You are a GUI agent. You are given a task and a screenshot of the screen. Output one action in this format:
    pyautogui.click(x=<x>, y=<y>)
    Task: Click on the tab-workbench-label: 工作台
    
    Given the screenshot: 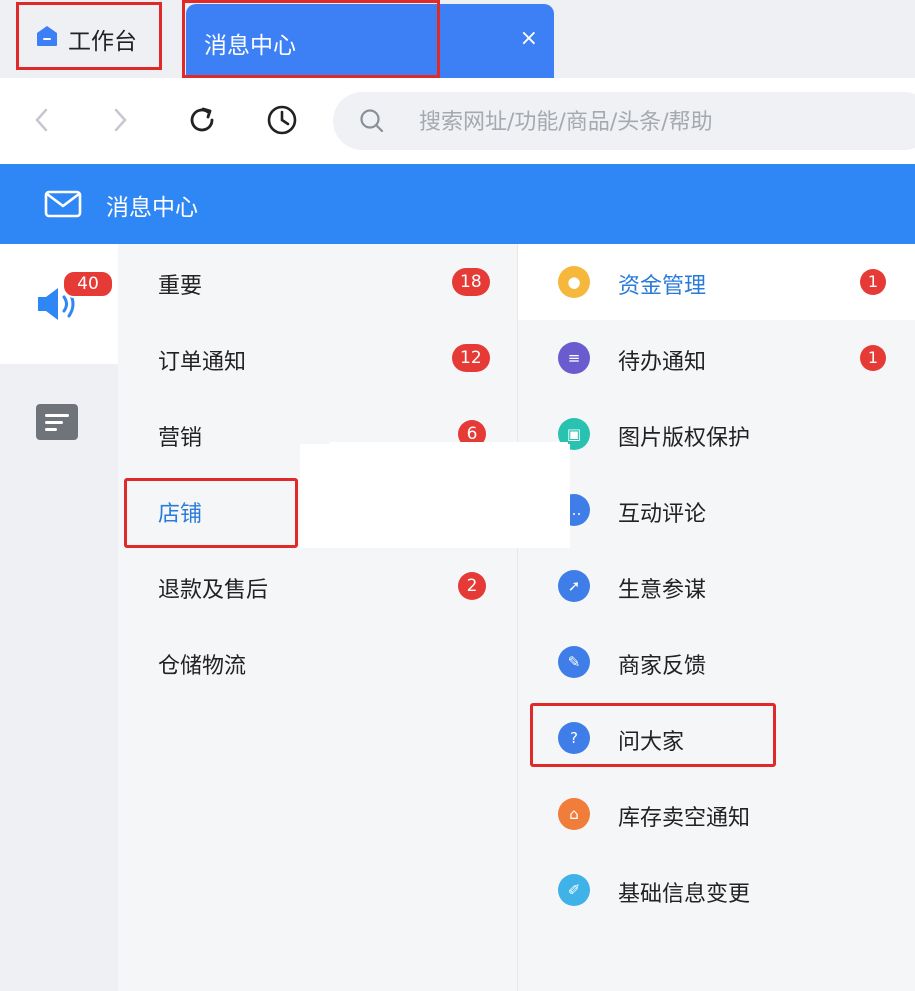 What is the action you would take?
    pyautogui.click(x=102, y=42)
    